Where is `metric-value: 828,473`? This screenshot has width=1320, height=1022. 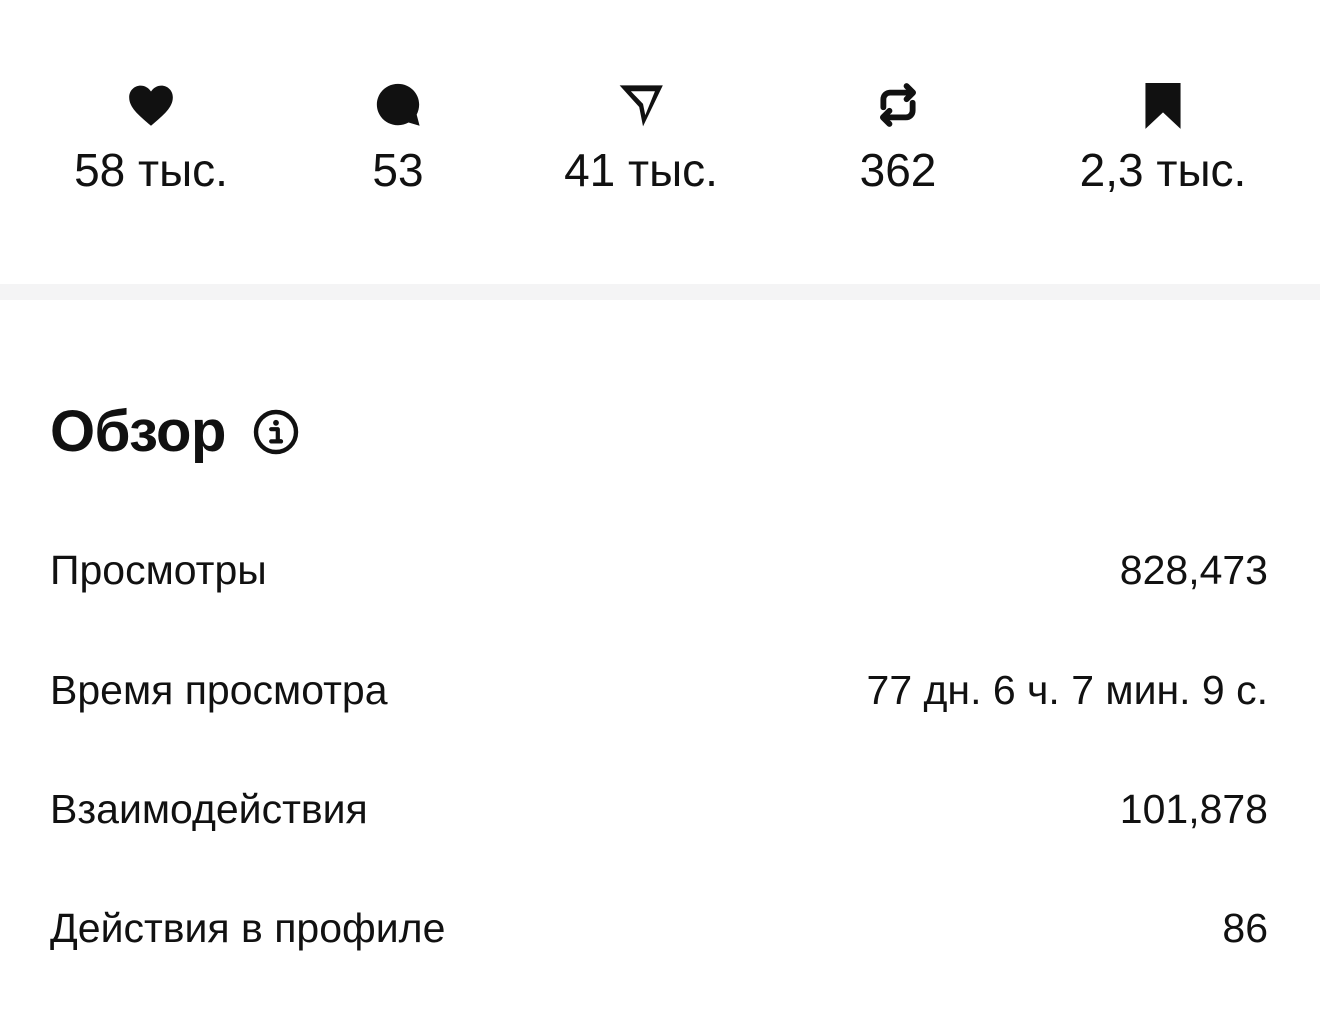
metric-value: 828,473 is located at coordinates (1193, 569).